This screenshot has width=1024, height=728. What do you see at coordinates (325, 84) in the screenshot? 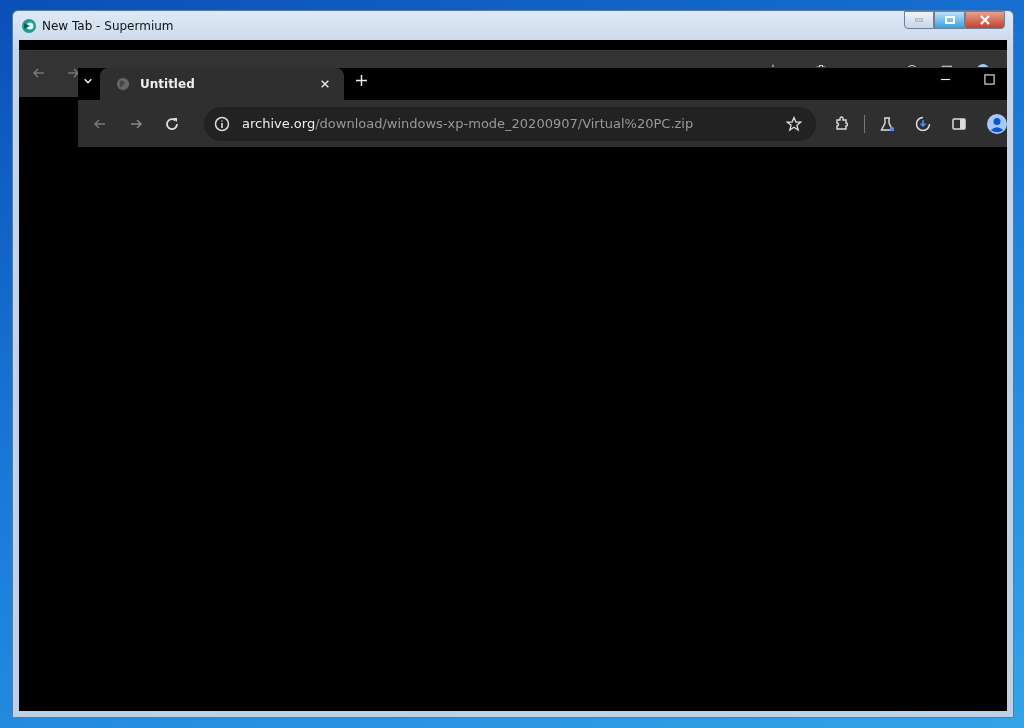
I see `close-tab-icon` at bounding box center [325, 84].